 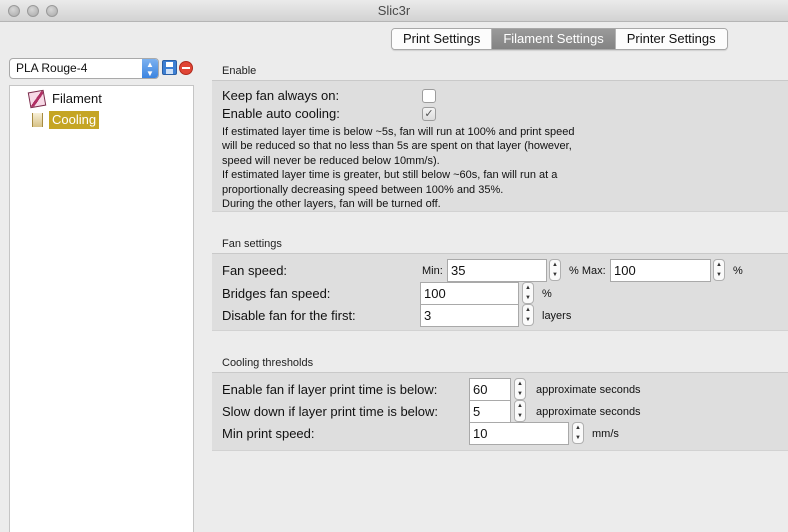 I want to click on bridges-unit: %, so click(x=547, y=294).